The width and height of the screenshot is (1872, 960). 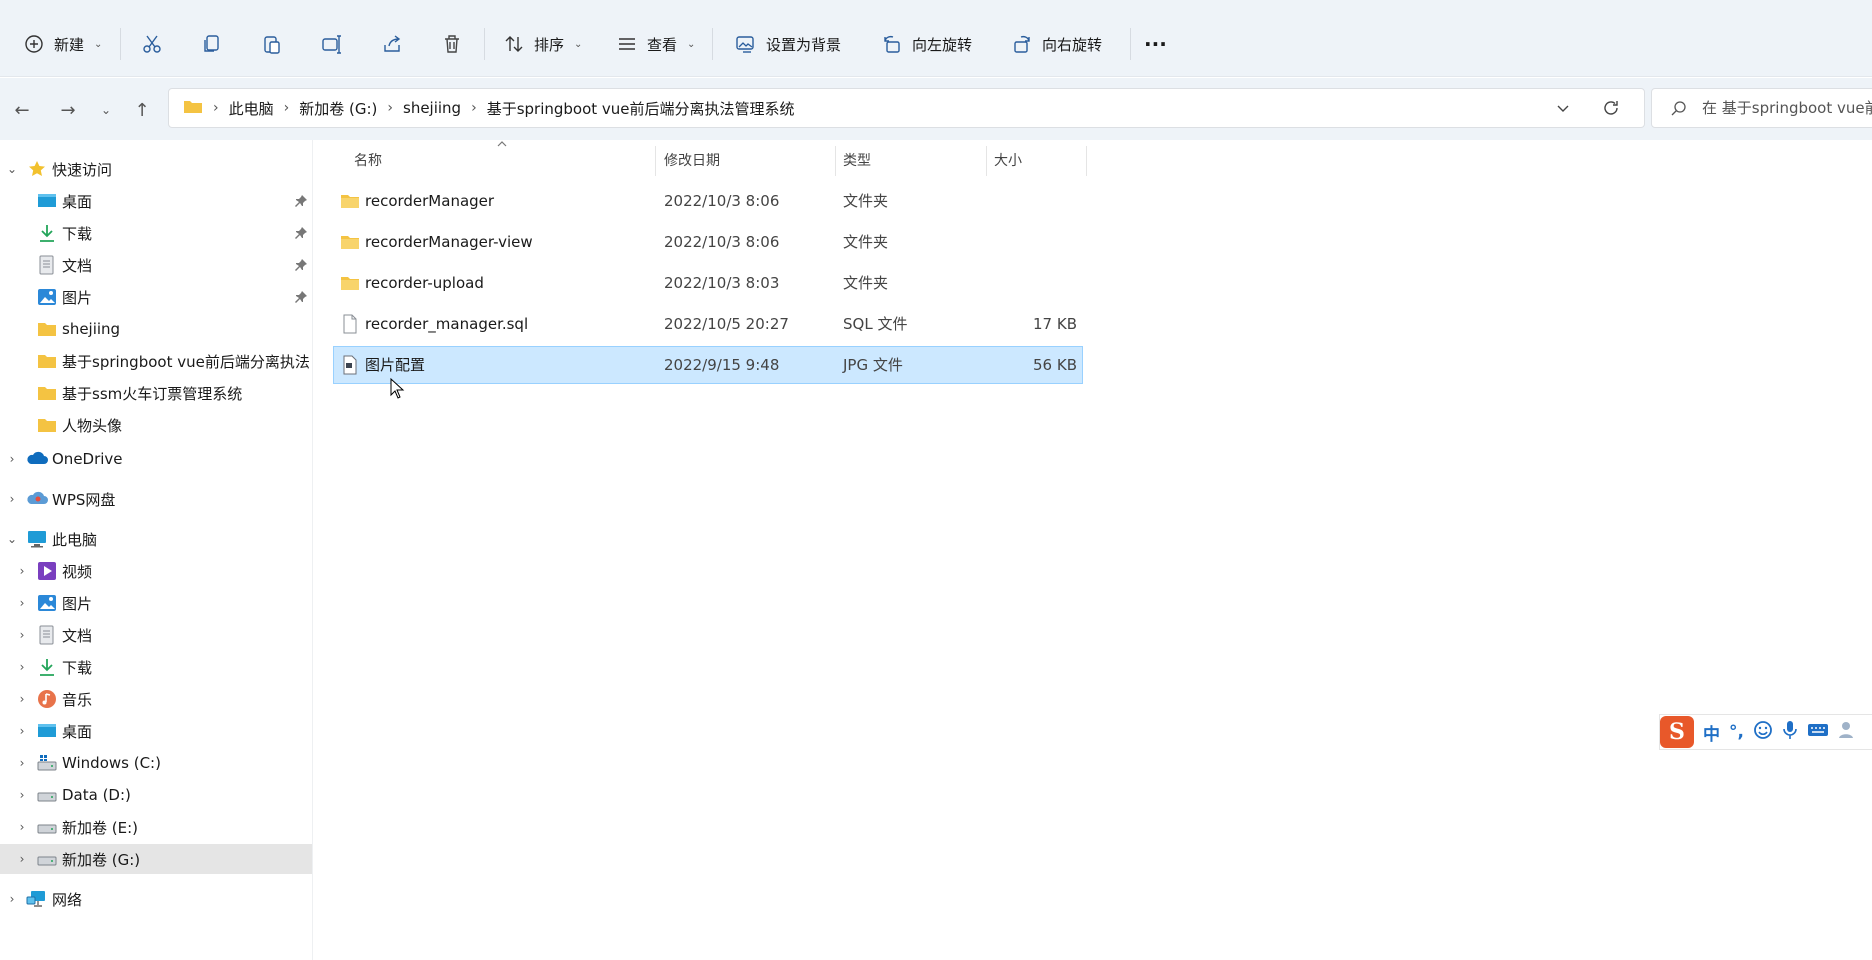 I want to click on column-header-size: 大小, so click(x=1008, y=161).